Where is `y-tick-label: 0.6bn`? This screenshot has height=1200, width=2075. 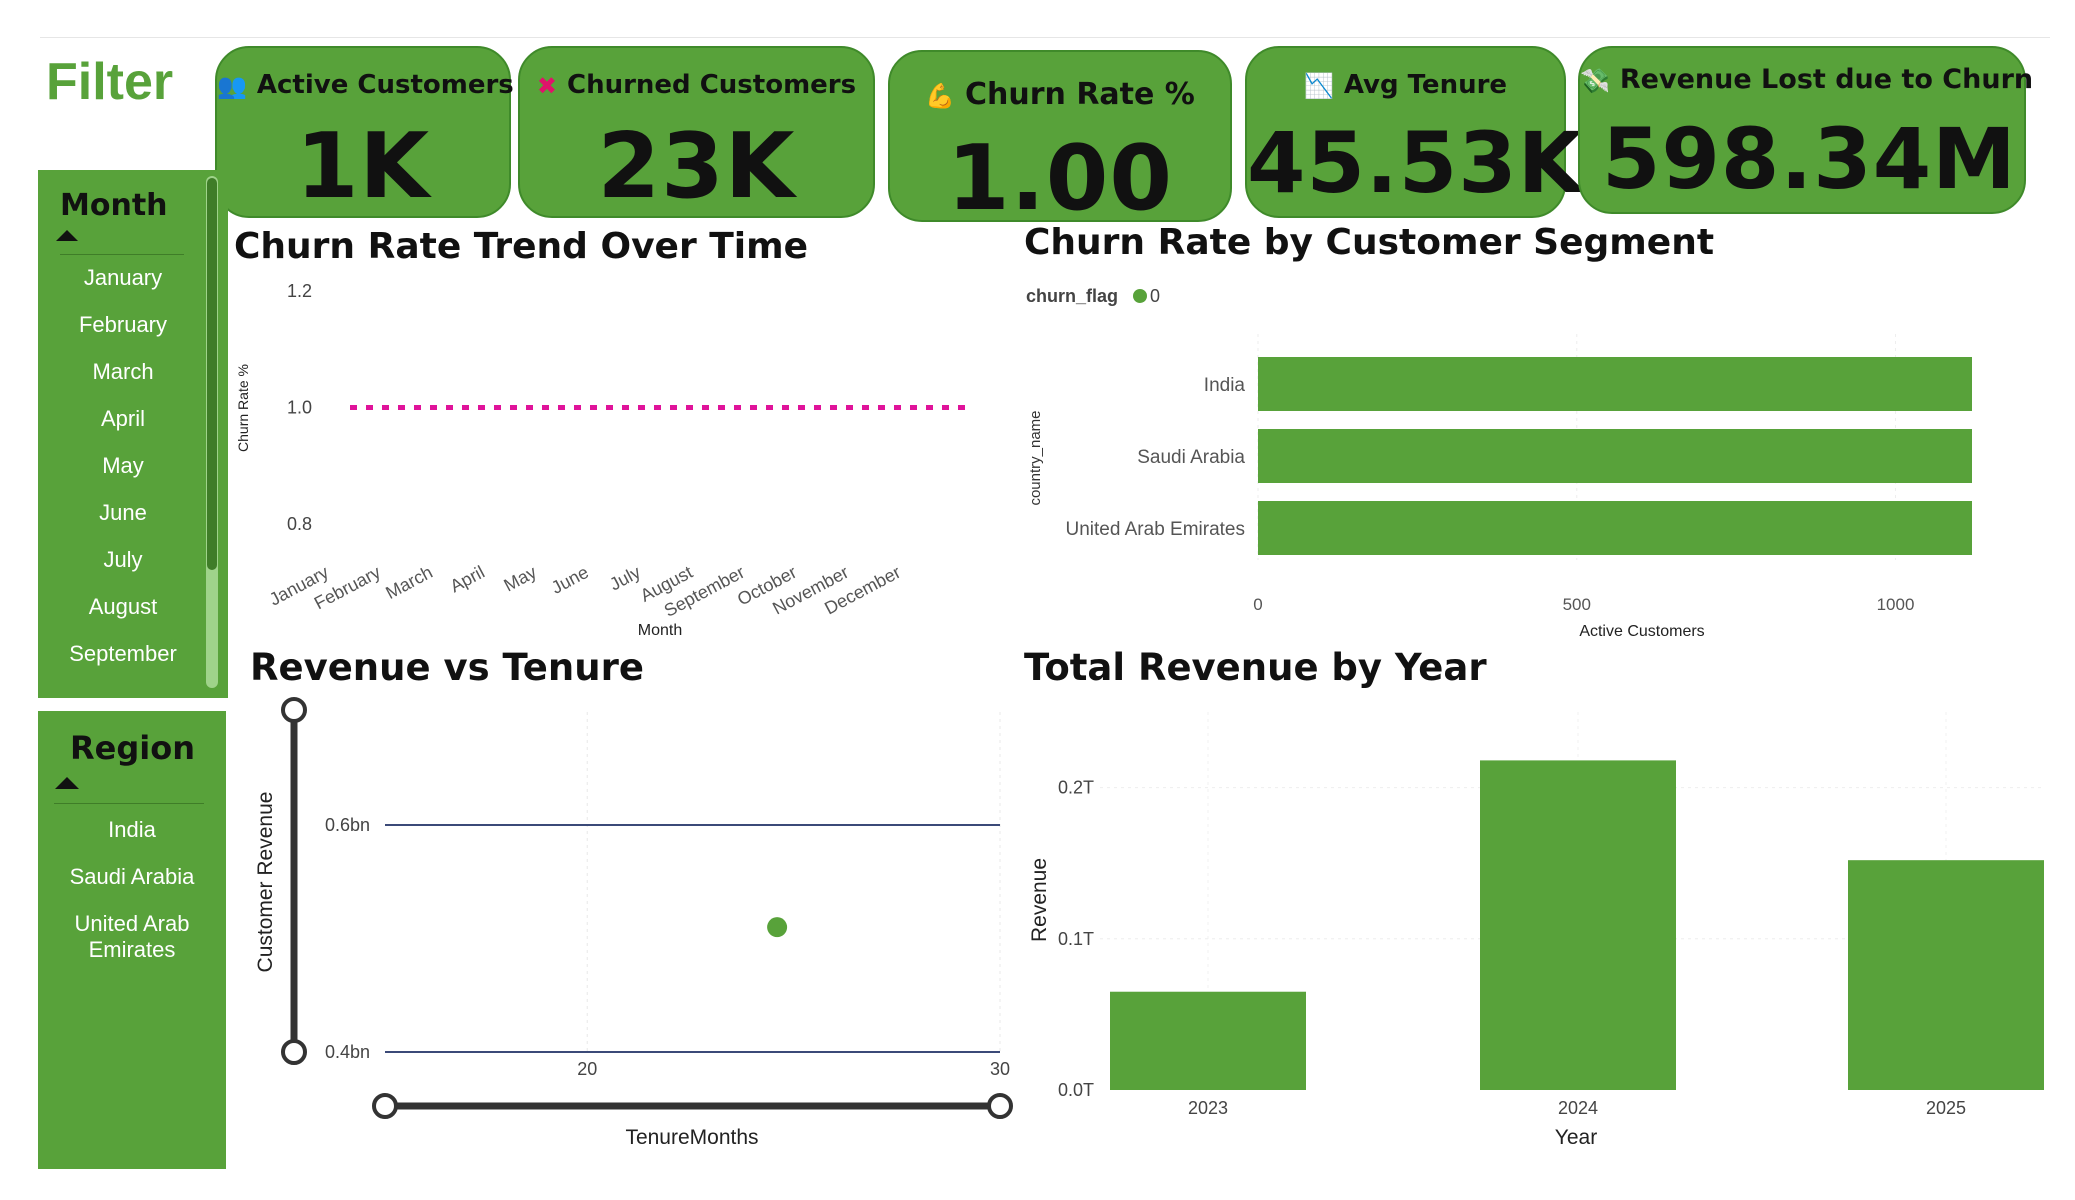
y-tick-label: 0.6bn is located at coordinates (347, 825).